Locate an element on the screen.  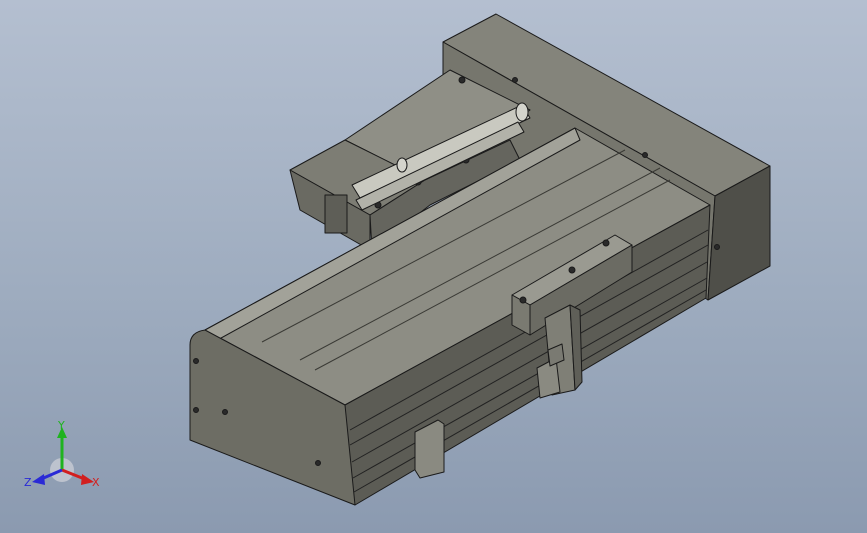
y-axis-label: Y is located at coordinates (61, 425).